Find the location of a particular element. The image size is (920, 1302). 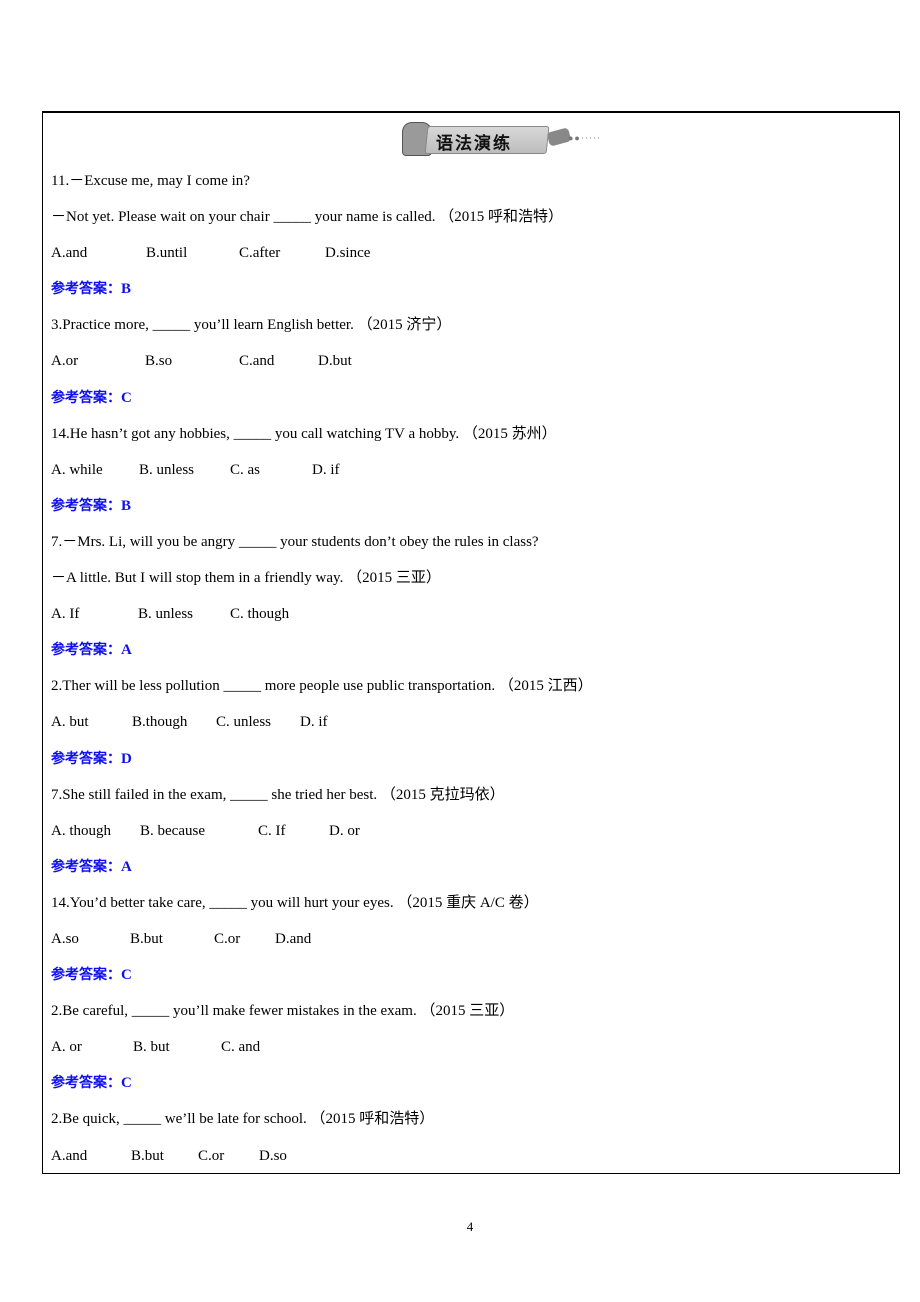

option: B.until is located at coordinates (167, 253).